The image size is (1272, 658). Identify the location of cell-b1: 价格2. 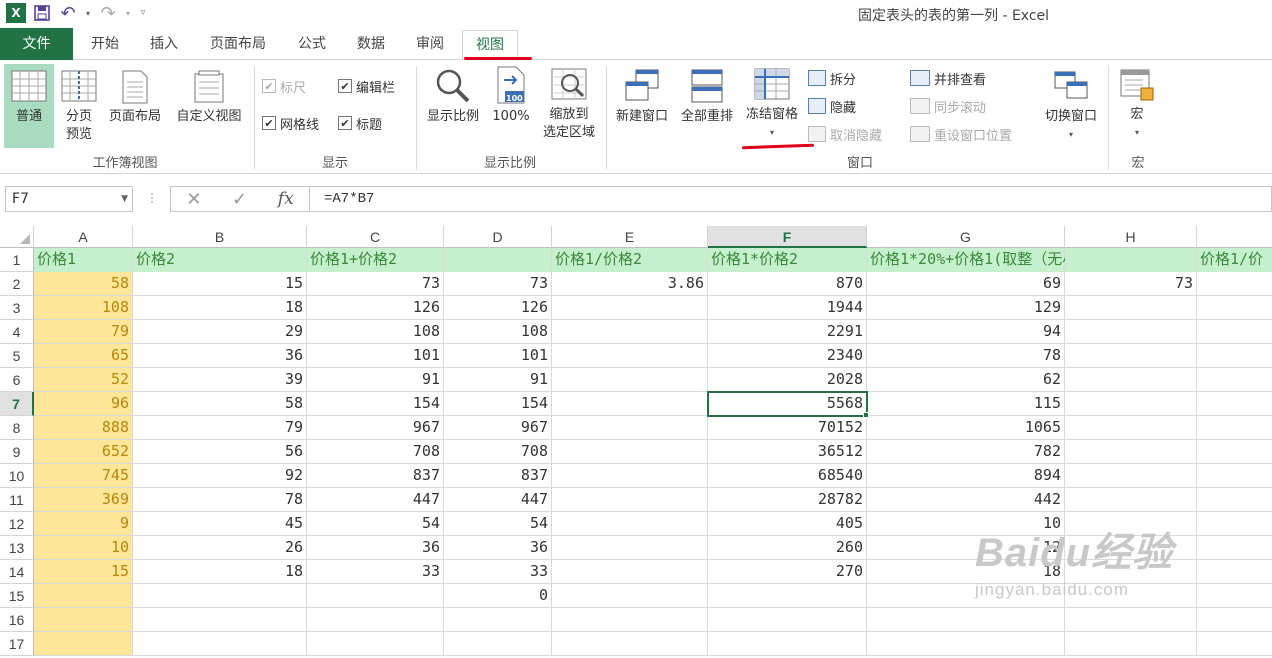
(220, 260).